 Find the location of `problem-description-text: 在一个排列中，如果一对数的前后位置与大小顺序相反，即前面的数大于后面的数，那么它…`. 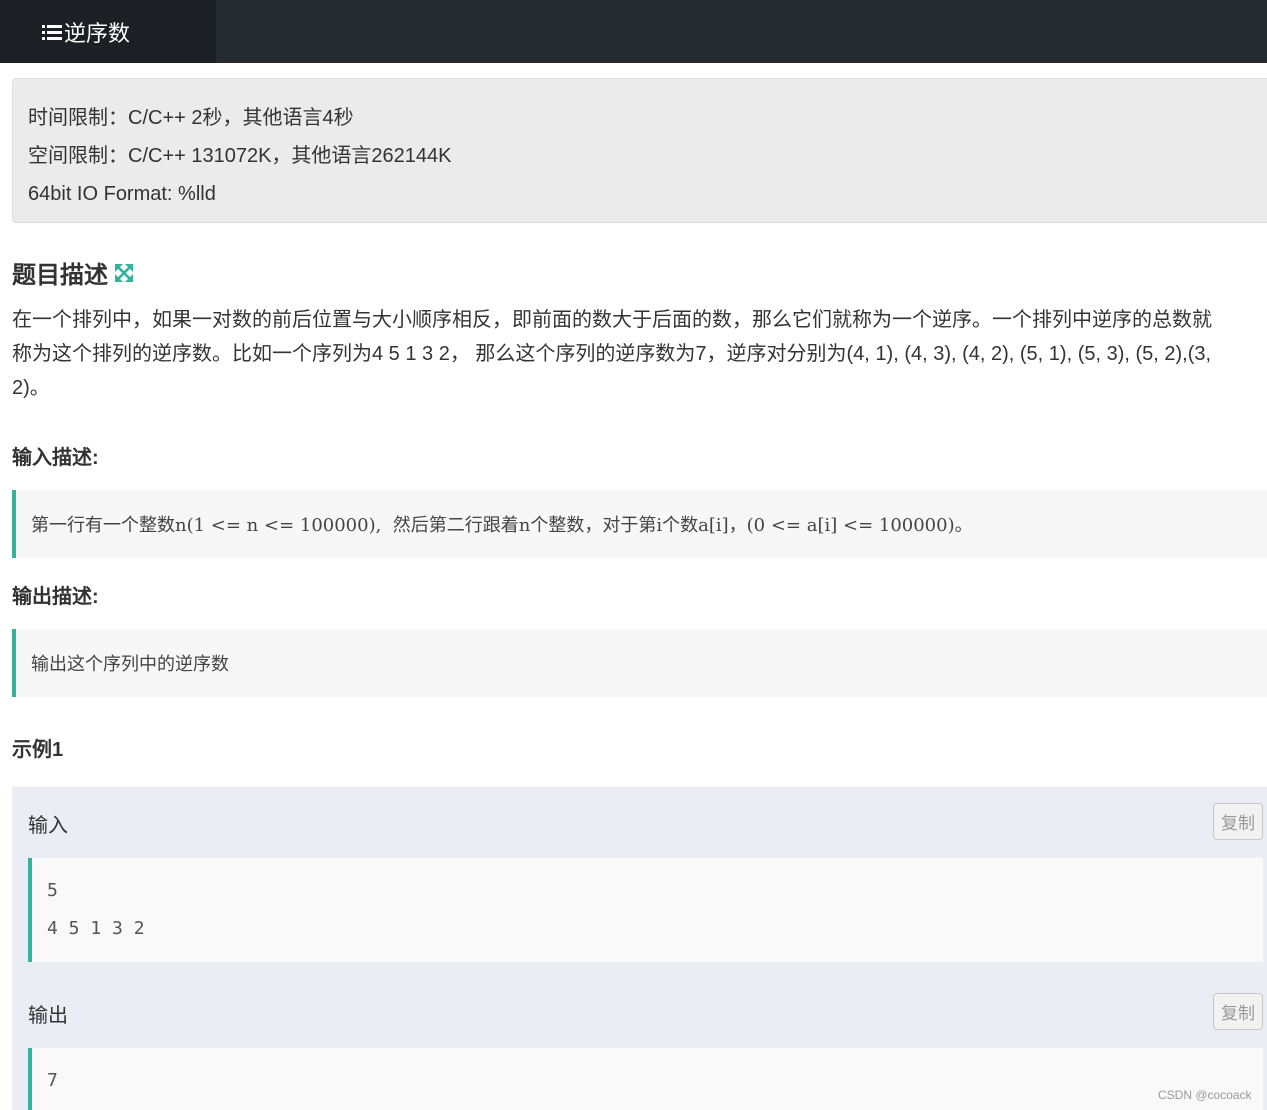

problem-description-text: 在一个排列中，如果一对数的前后位置与大小顺序相反，即前面的数大于后面的数，那么它… is located at coordinates (639, 354).